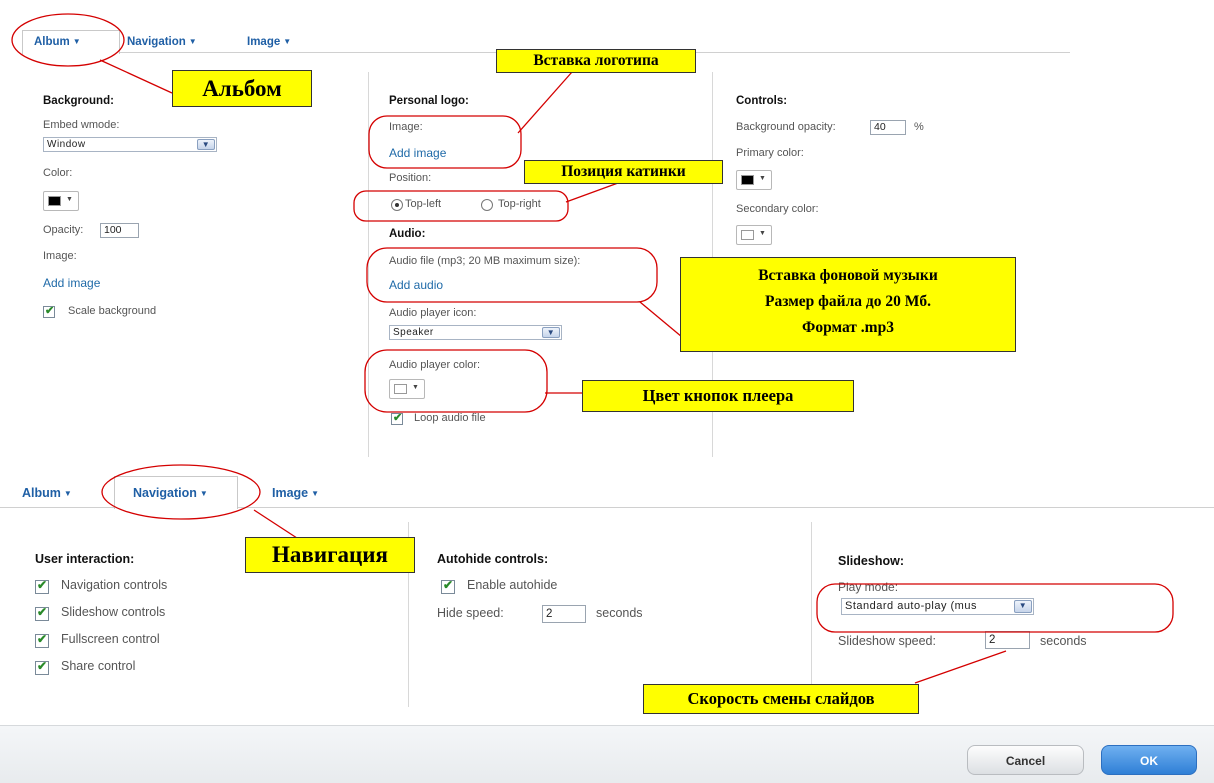 This screenshot has width=1214, height=783. What do you see at coordinates (242, 88) in the screenshot?
I see `annotation-album: Альбом` at bounding box center [242, 88].